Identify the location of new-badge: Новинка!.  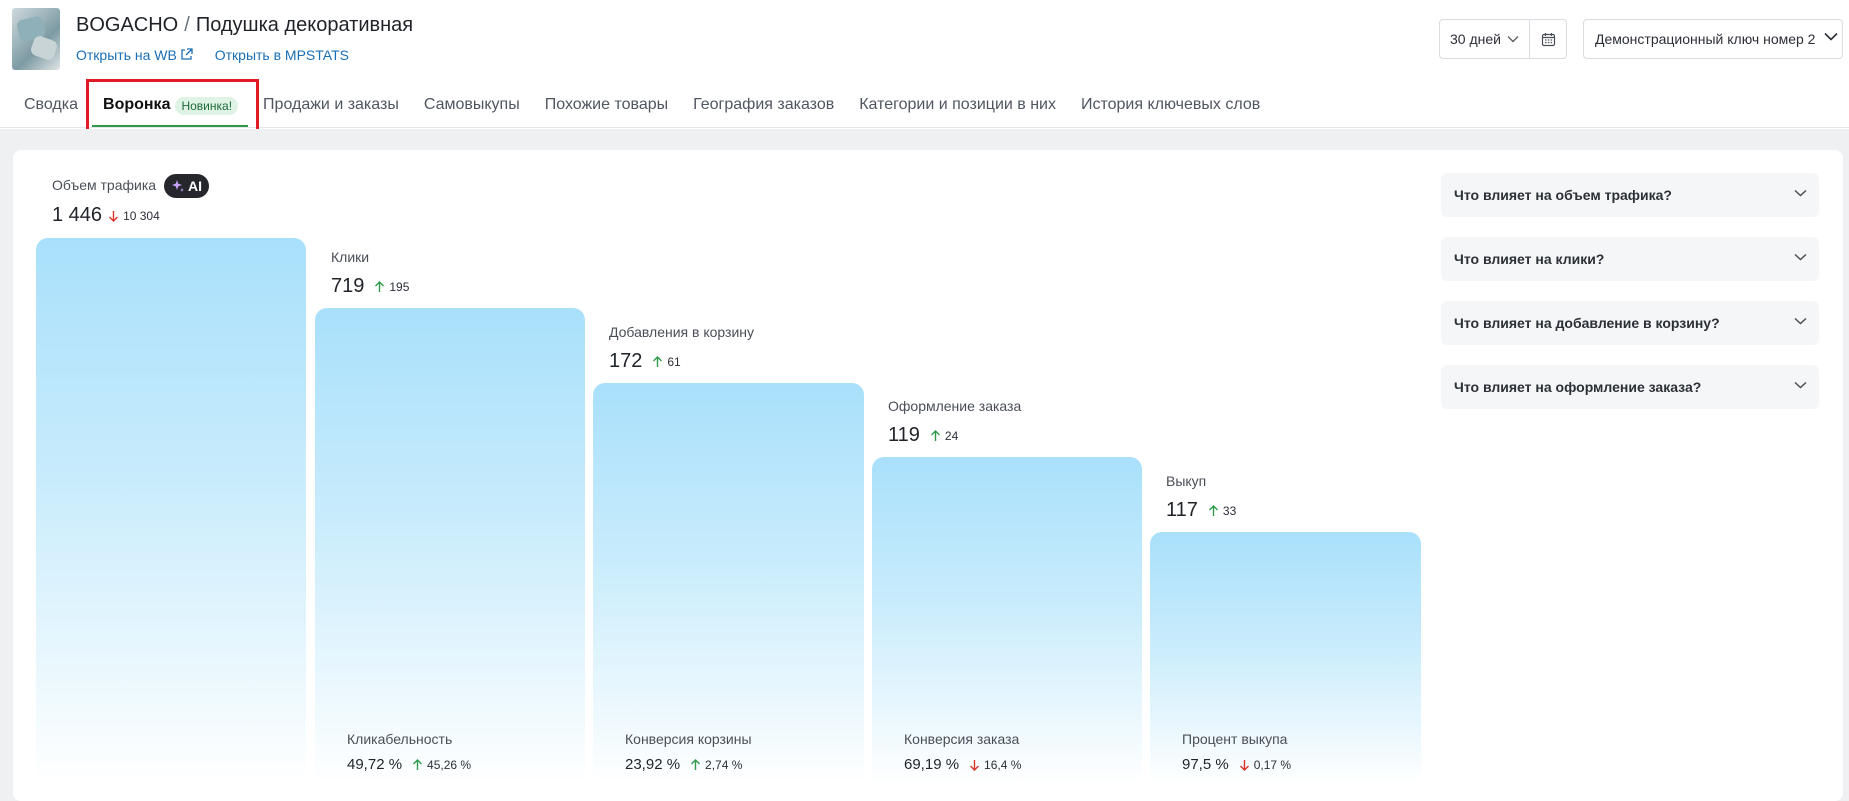
(207, 106).